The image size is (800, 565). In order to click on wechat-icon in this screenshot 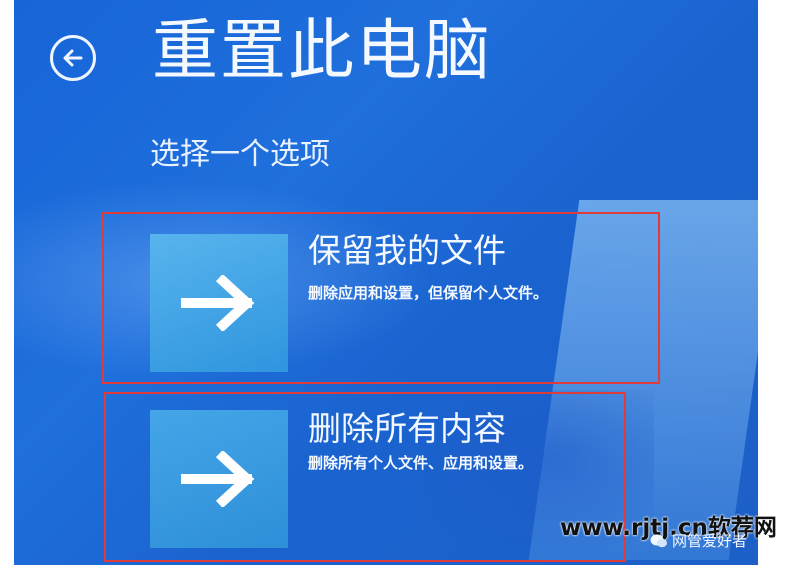, I will do `click(658, 540)`.